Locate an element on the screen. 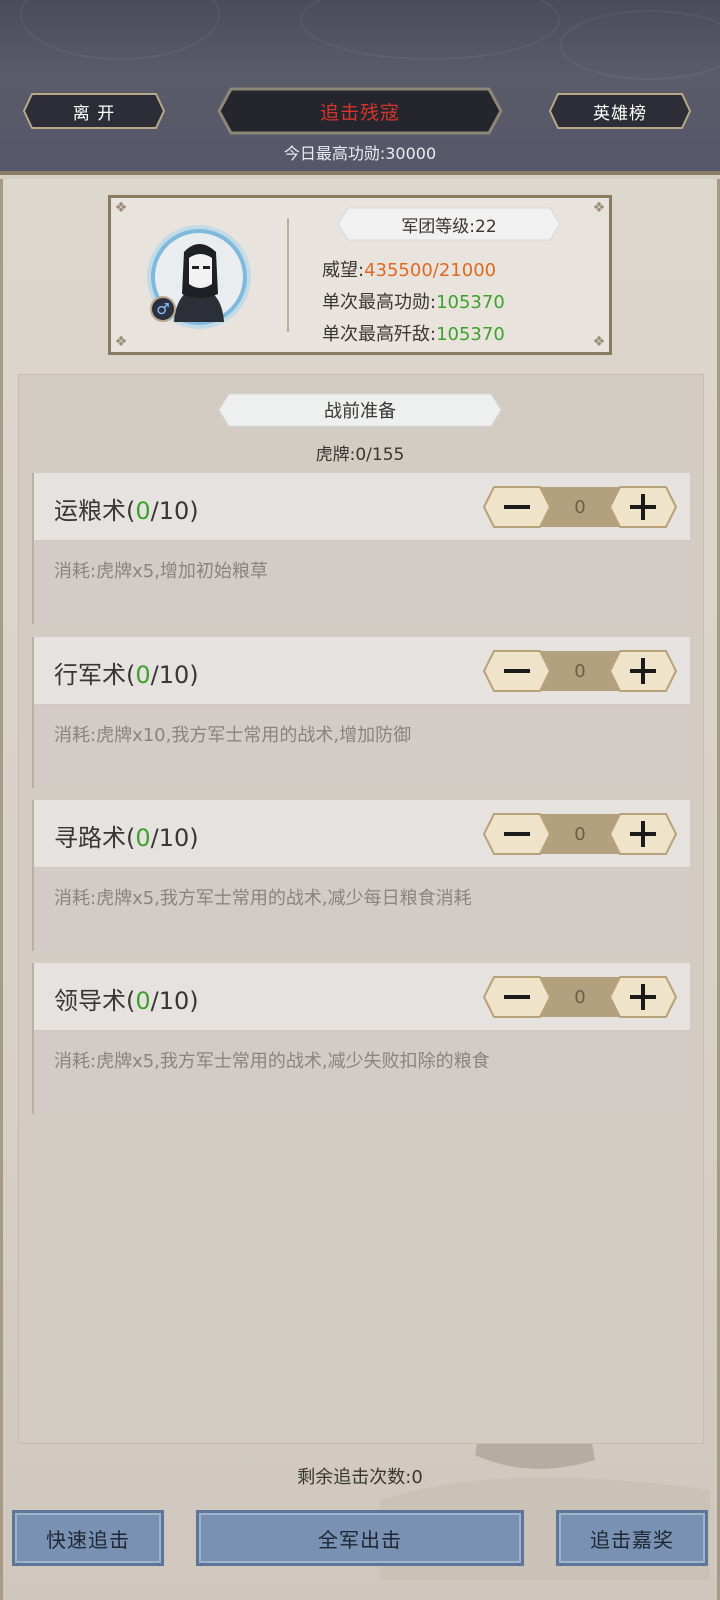 Image resolution: width=720 pixels, height=1600 pixels. today-best-value: 30000 is located at coordinates (411, 153).